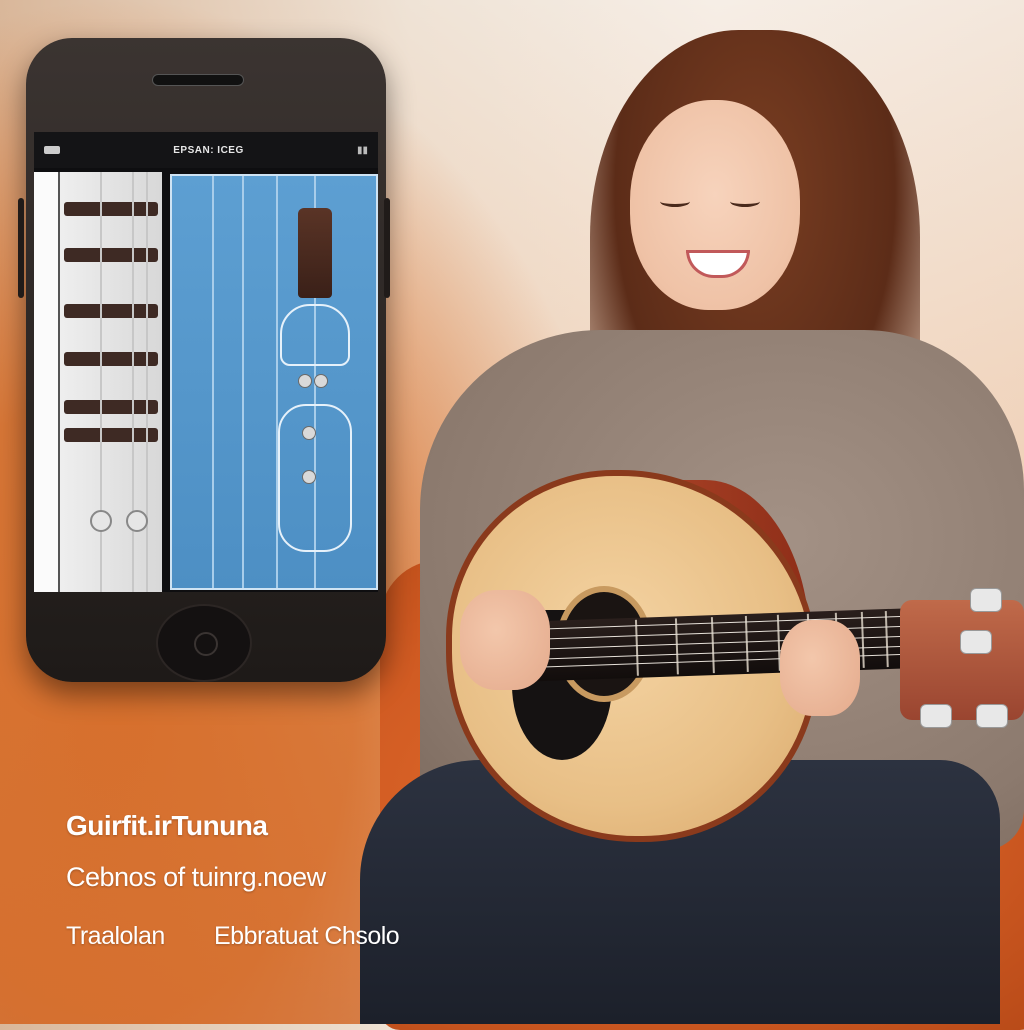 This screenshot has width=1024, height=1030. Describe the element at coordinates (115, 936) in the screenshot. I see `option-left-link: Traalolan` at that location.